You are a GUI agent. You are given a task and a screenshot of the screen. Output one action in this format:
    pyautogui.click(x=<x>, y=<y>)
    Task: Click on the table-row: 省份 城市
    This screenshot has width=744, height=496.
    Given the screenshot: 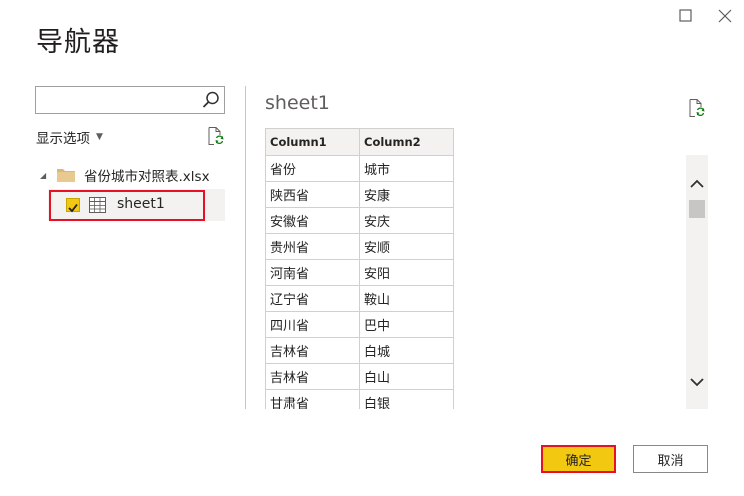 What is the action you would take?
    pyautogui.click(x=359, y=168)
    